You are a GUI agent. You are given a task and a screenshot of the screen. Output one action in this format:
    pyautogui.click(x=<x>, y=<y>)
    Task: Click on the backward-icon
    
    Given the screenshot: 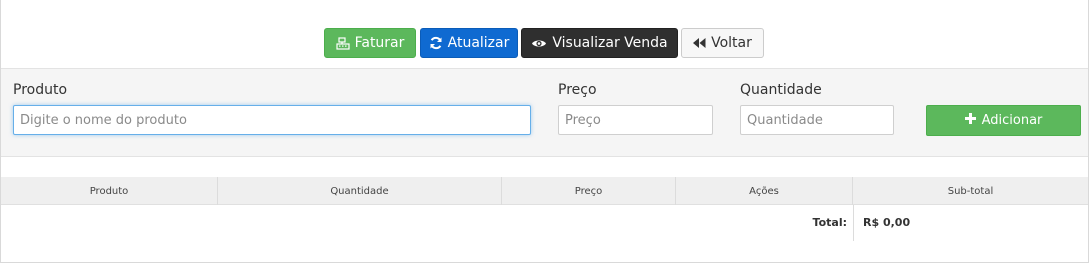 What is the action you would take?
    pyautogui.click(x=699, y=43)
    